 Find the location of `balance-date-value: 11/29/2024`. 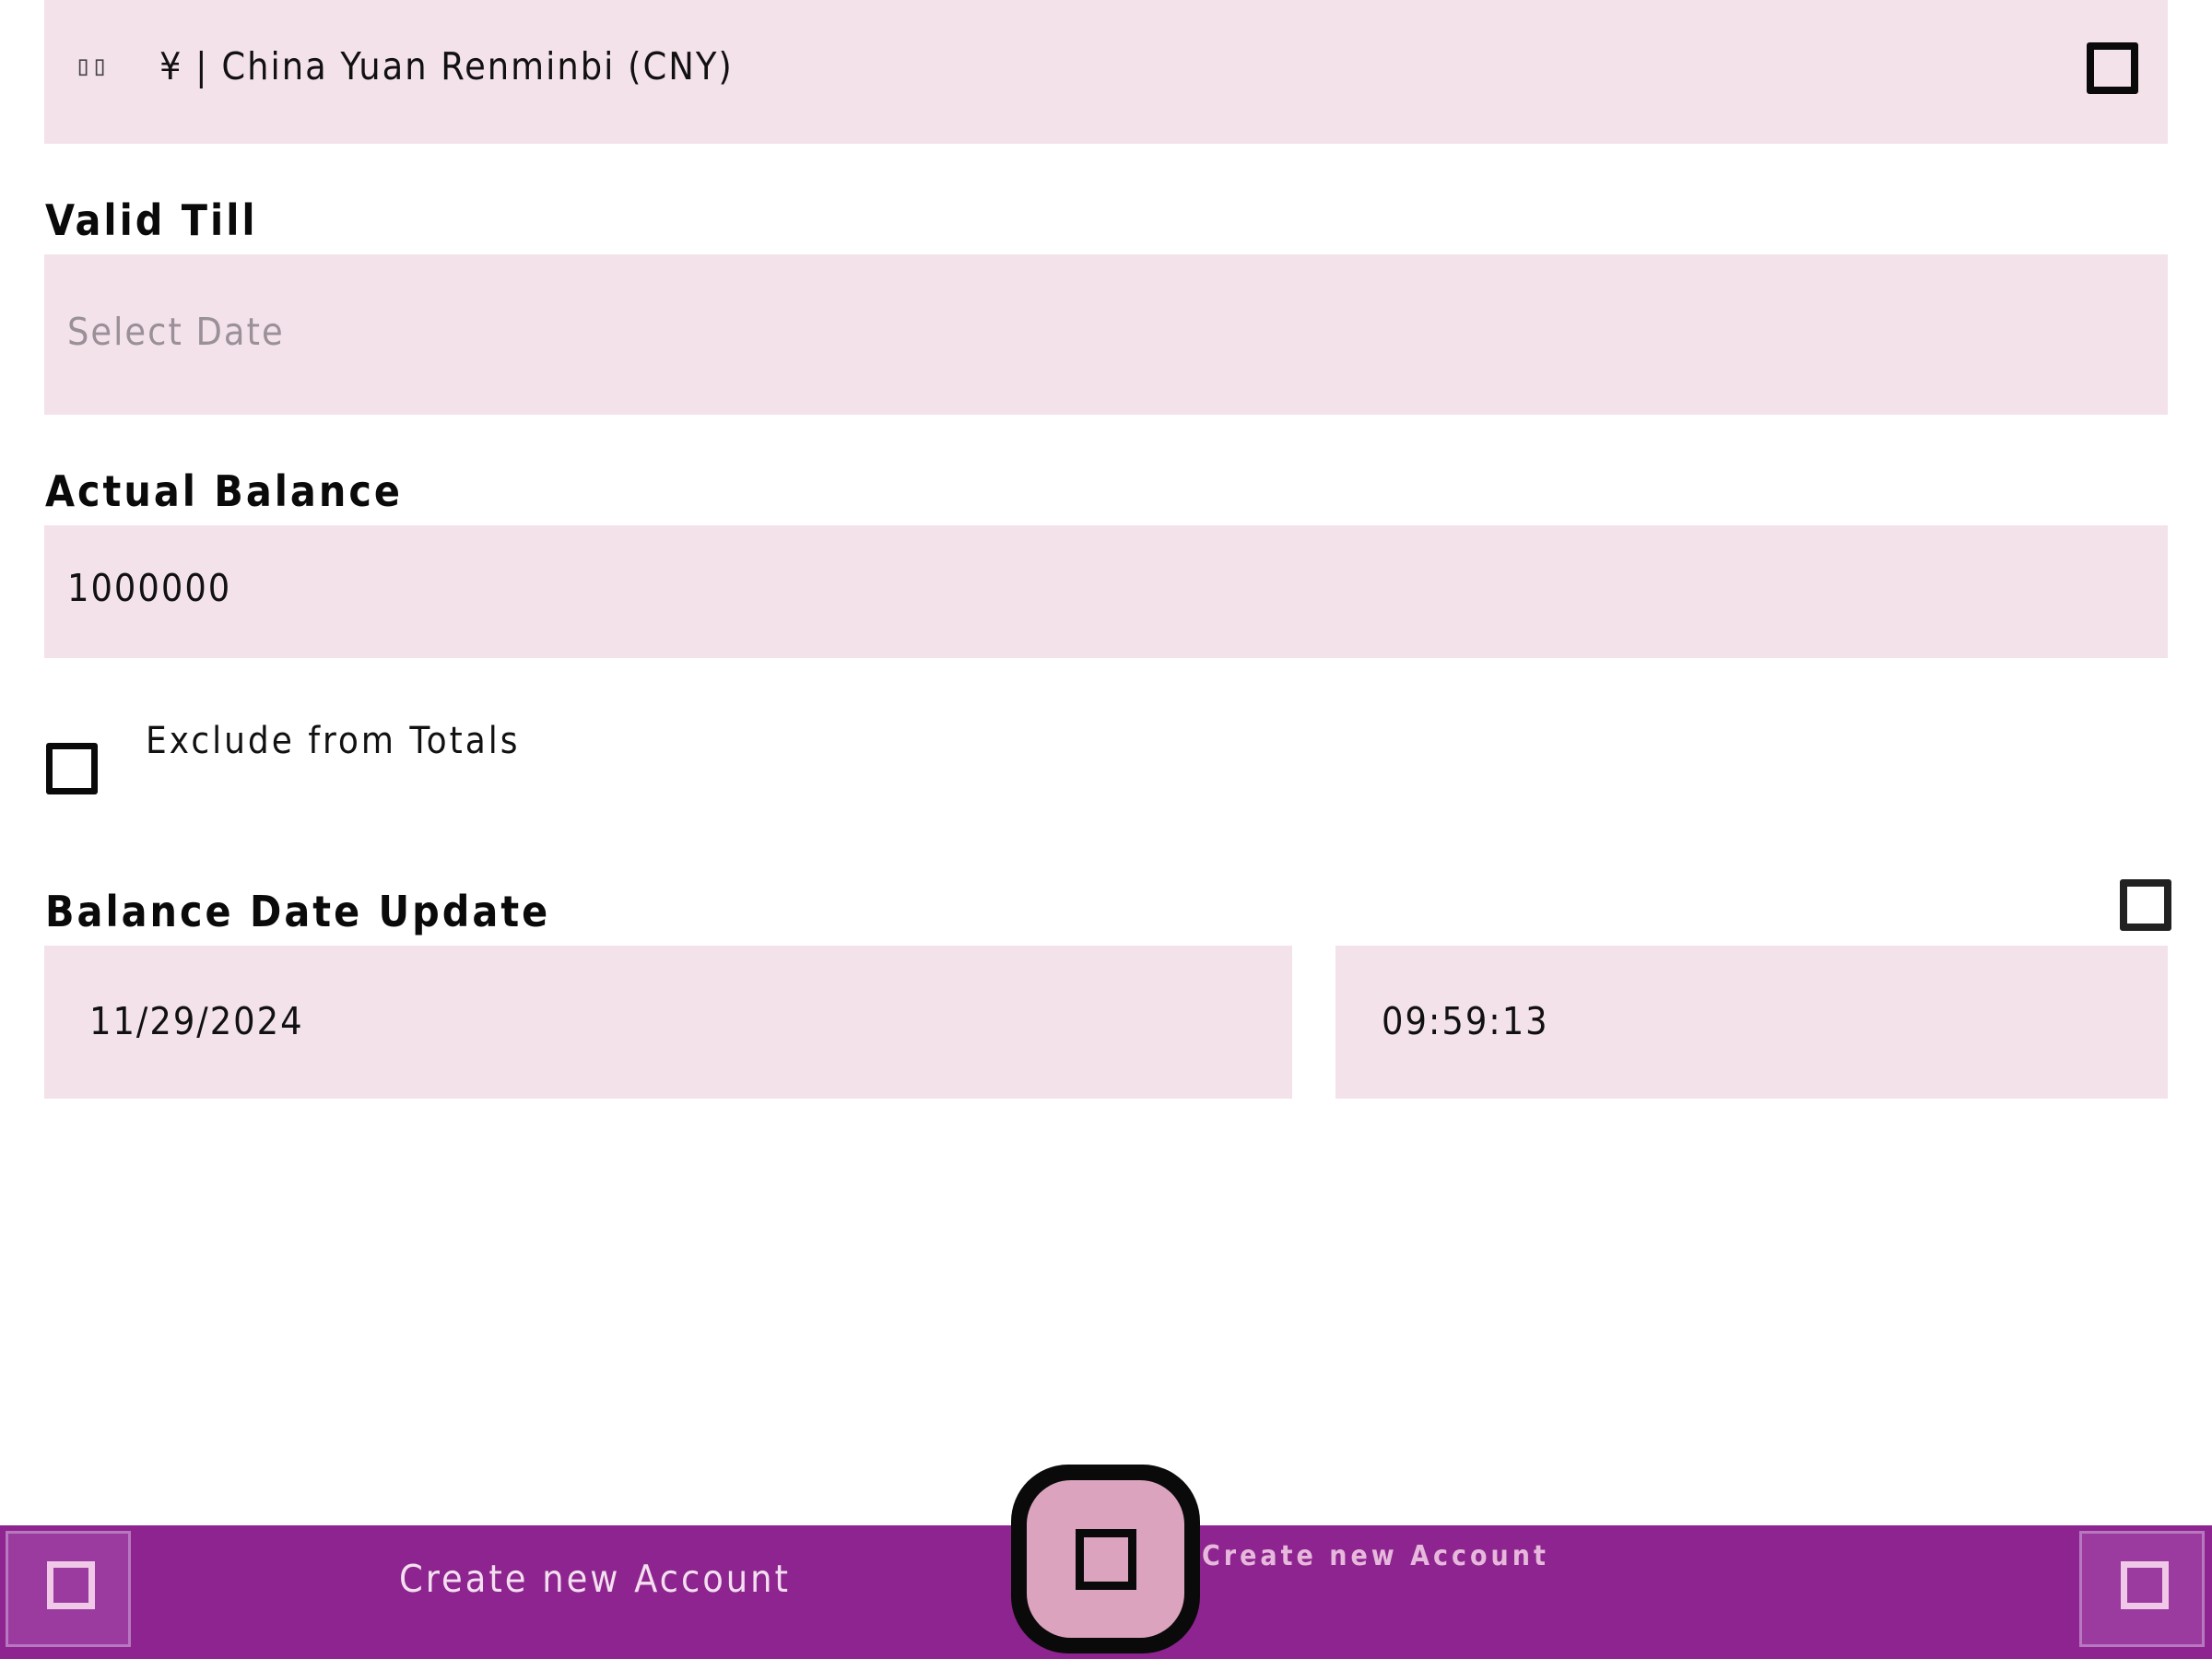

balance-date-value: 11/29/2024 is located at coordinates (196, 1021).